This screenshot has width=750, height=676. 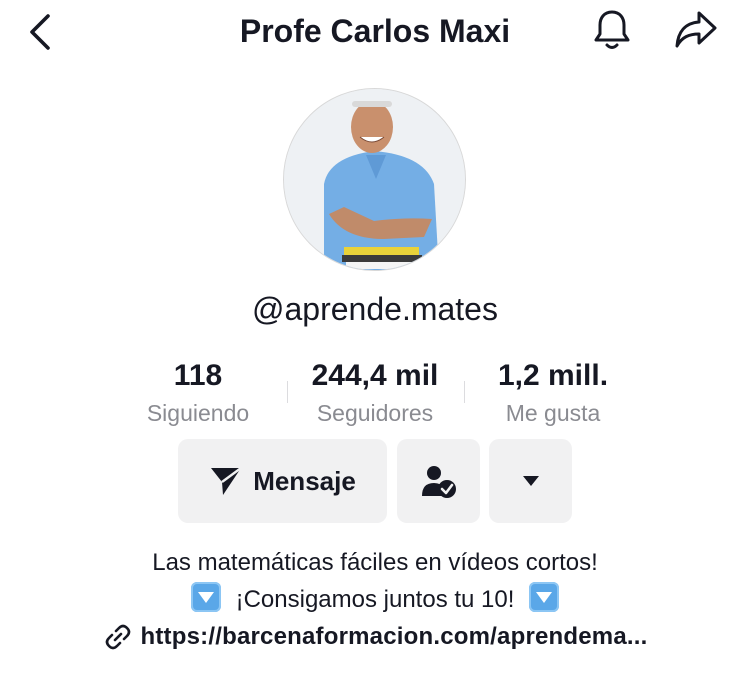 I want to click on avatar, so click(x=374, y=179).